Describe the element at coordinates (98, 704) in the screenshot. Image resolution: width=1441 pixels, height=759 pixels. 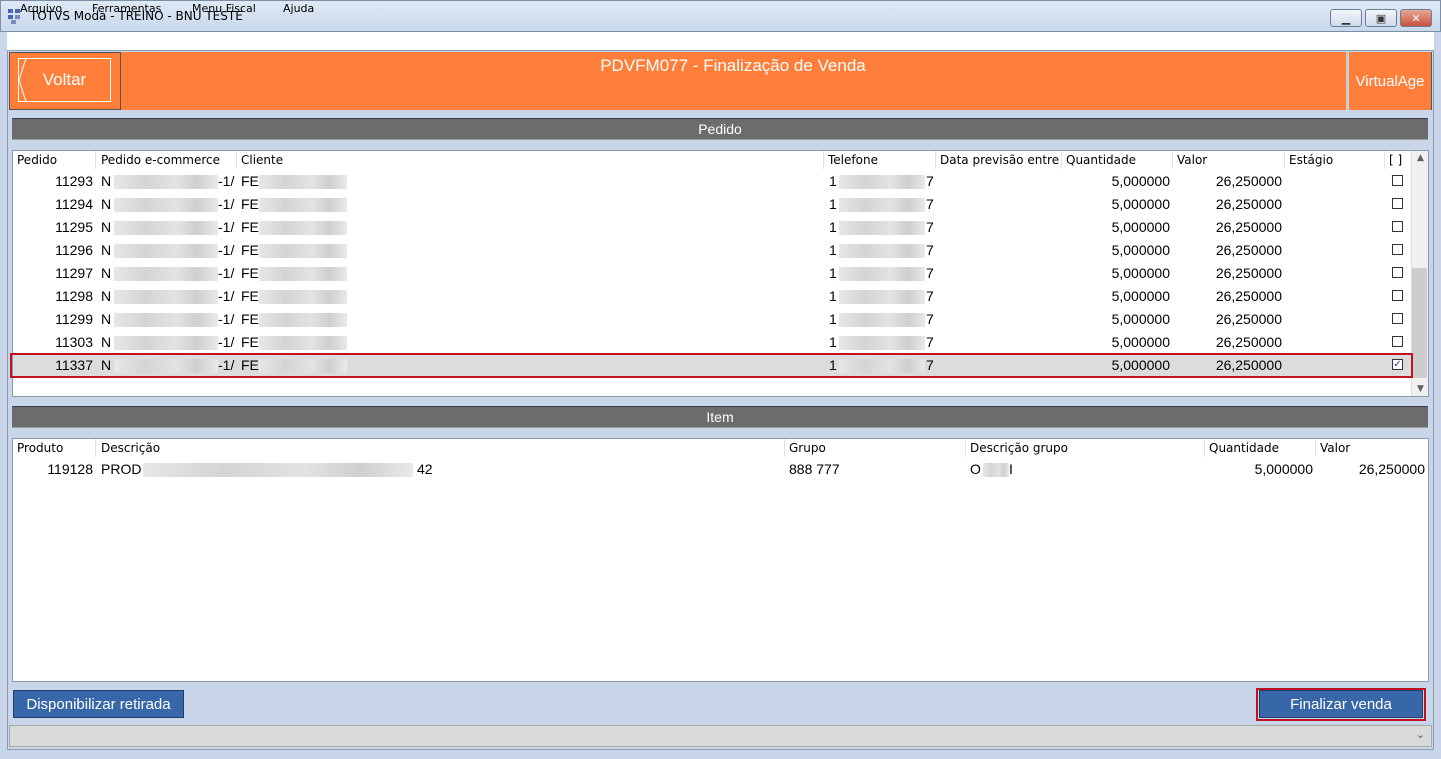
I see `disponibilizar-retirada-button: Disponibilizar retirada` at that location.